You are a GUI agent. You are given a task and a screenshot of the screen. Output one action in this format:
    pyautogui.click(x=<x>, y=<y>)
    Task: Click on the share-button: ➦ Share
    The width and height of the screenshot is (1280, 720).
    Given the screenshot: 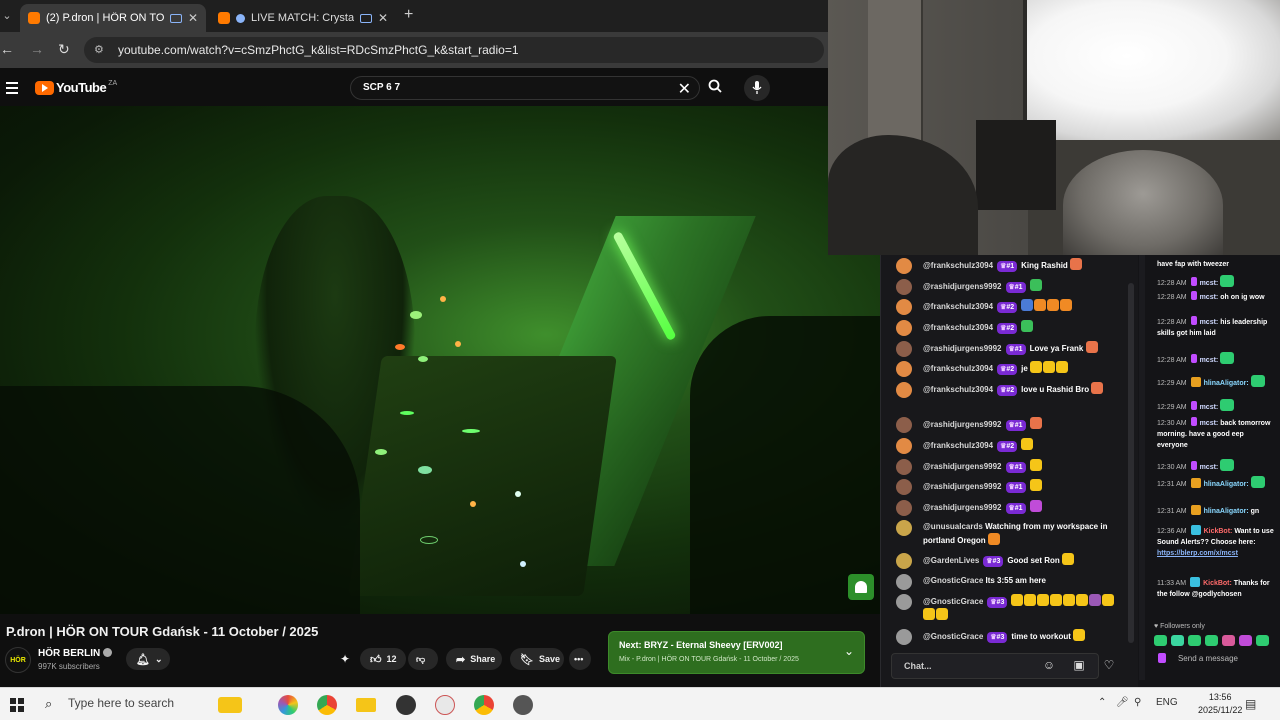 What is the action you would take?
    pyautogui.click(x=474, y=659)
    